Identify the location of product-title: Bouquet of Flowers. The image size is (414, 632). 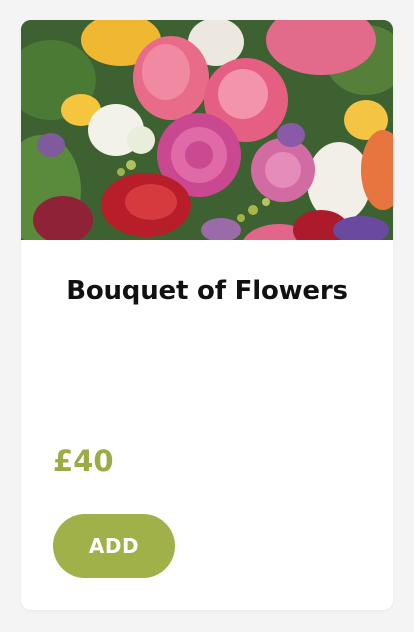
(207, 291).